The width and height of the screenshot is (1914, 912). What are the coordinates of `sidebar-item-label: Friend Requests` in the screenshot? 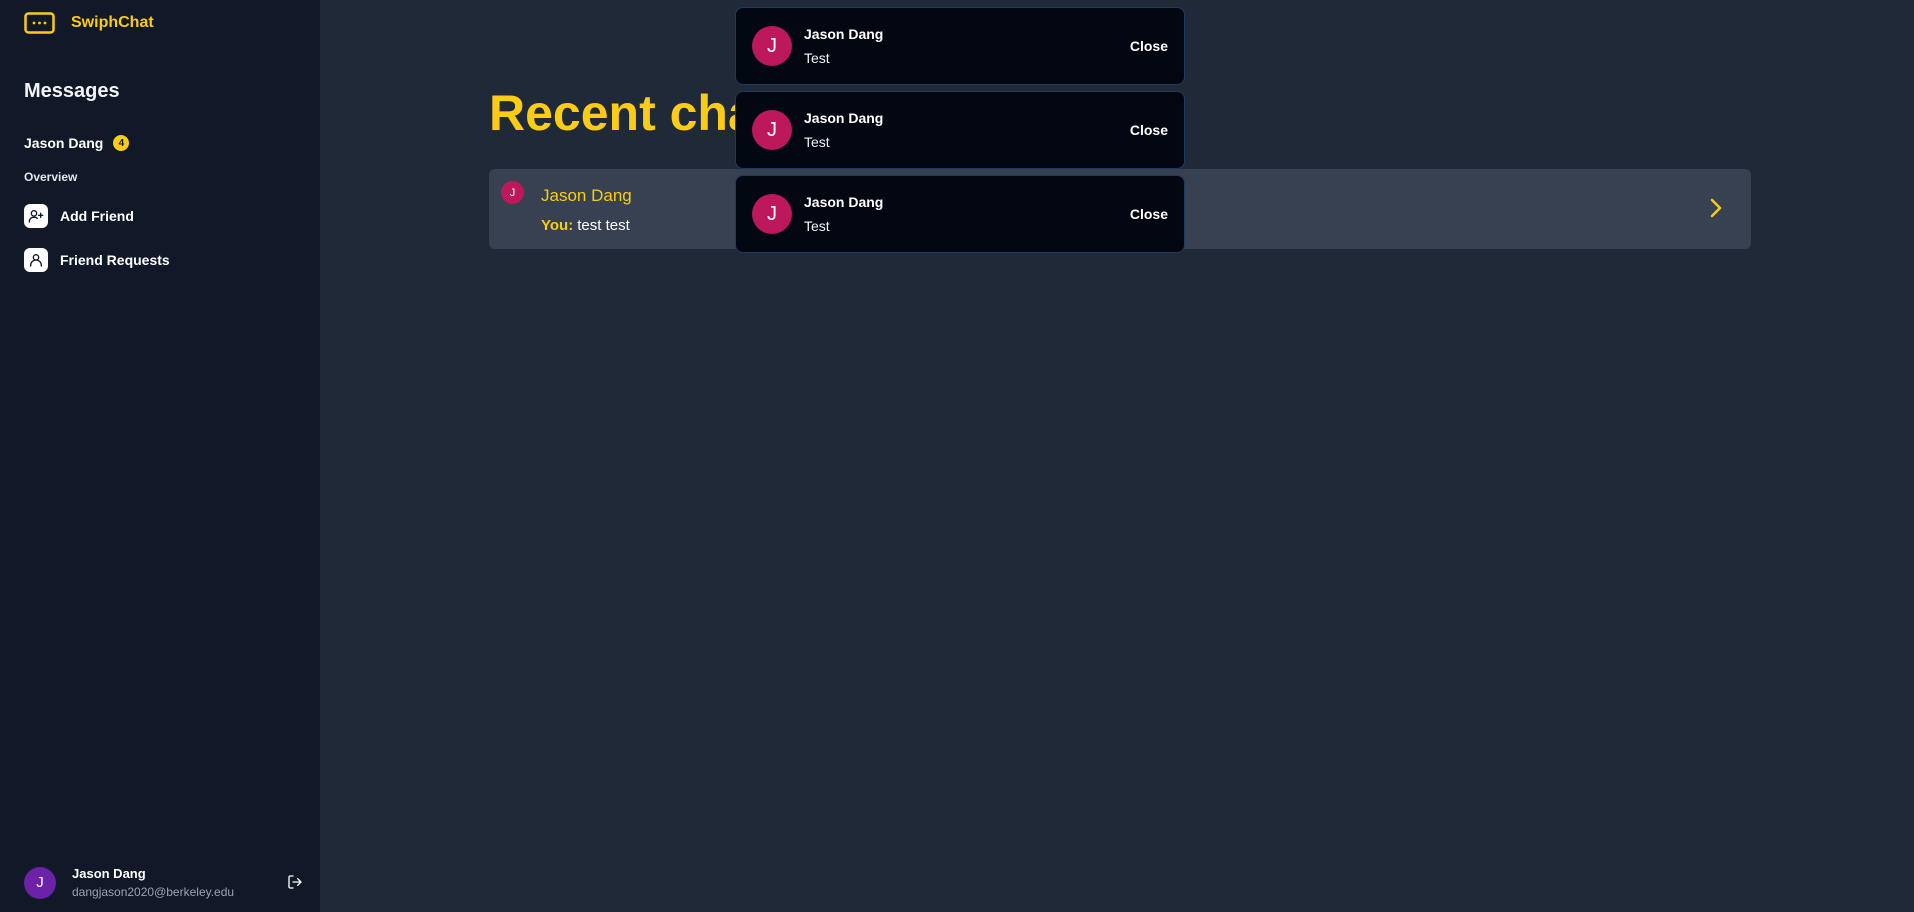 It's located at (115, 260).